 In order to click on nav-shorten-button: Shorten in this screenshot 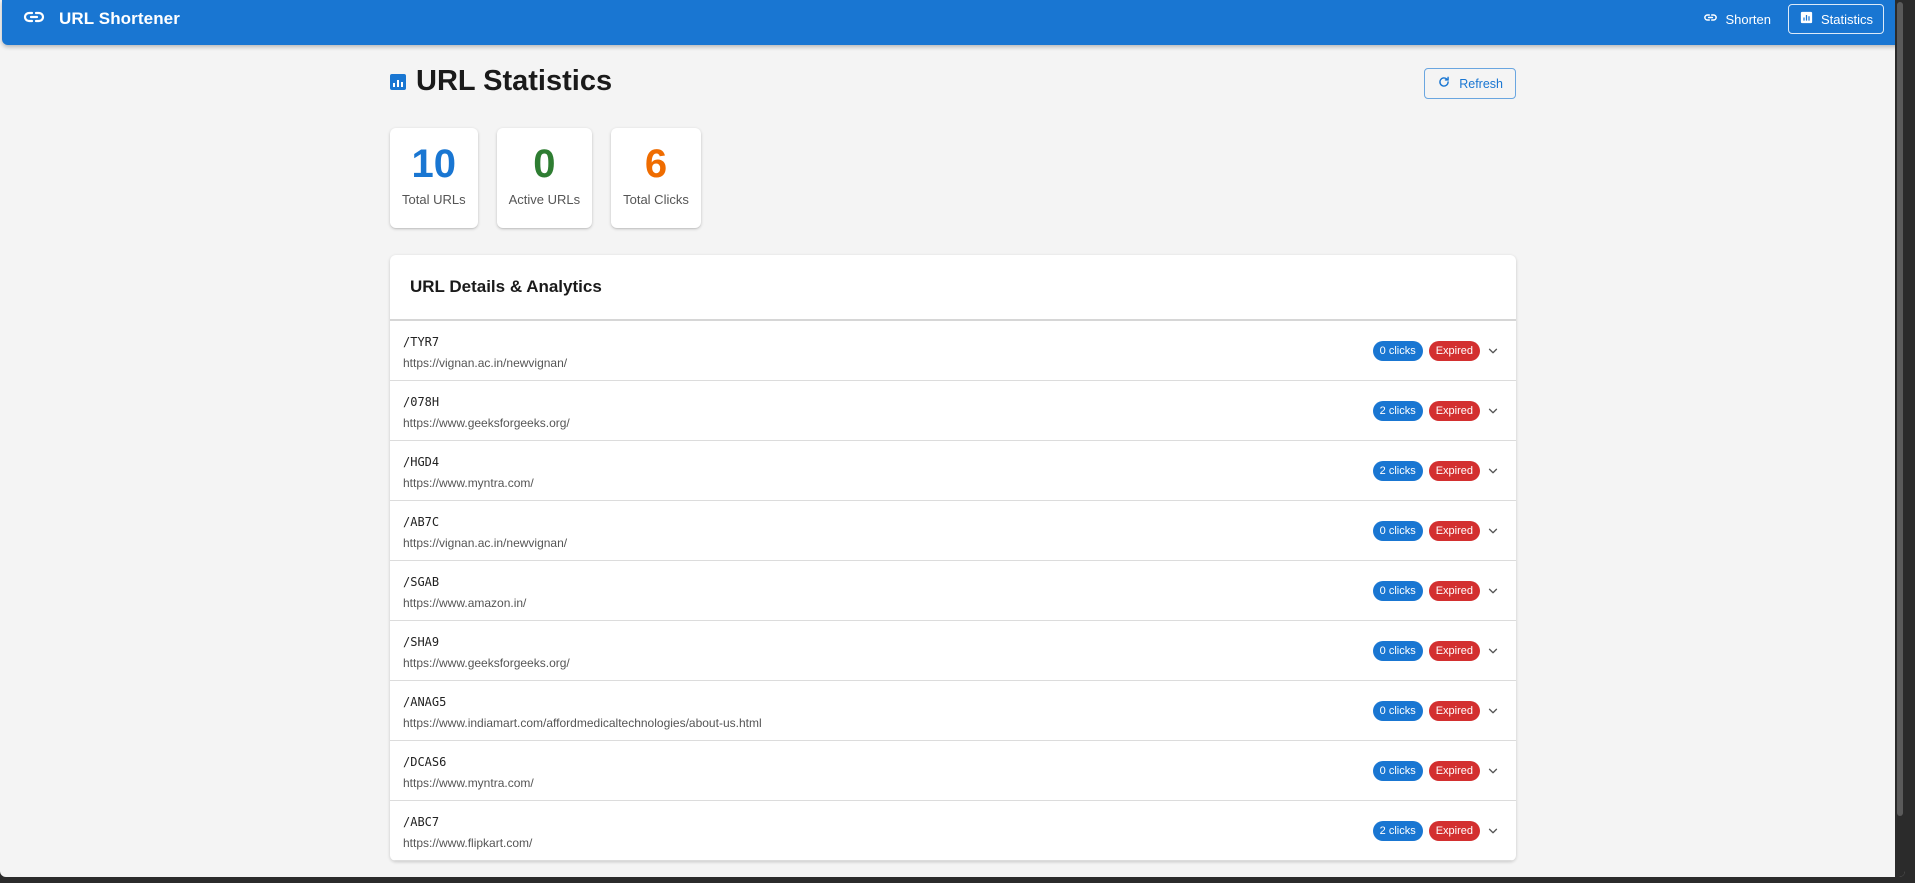, I will do `click(1737, 19)`.